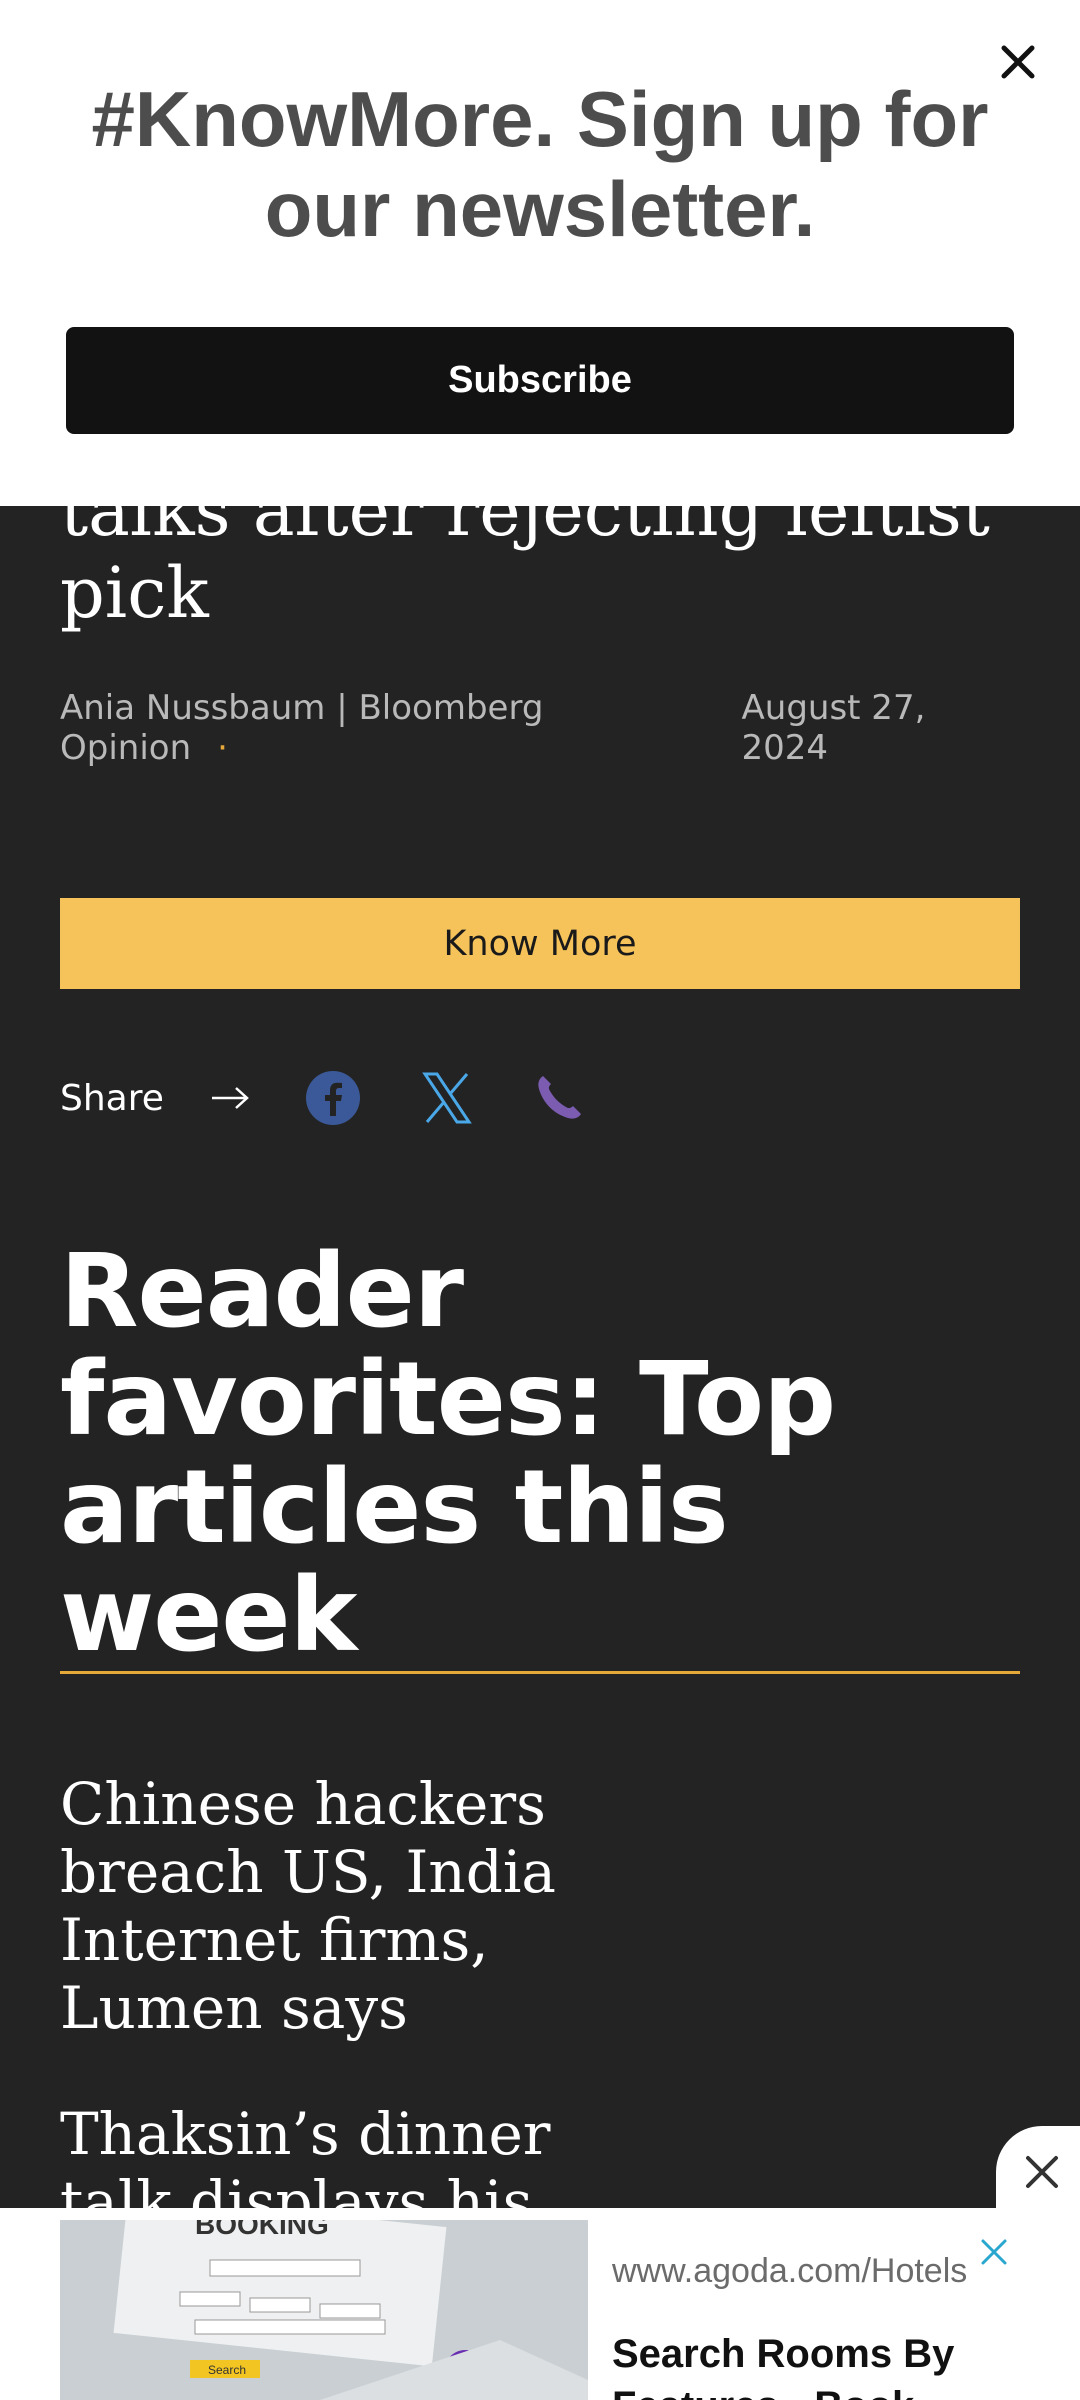 Image resolution: width=1080 pixels, height=2400 pixels. I want to click on phone-icon, so click(559, 1098).